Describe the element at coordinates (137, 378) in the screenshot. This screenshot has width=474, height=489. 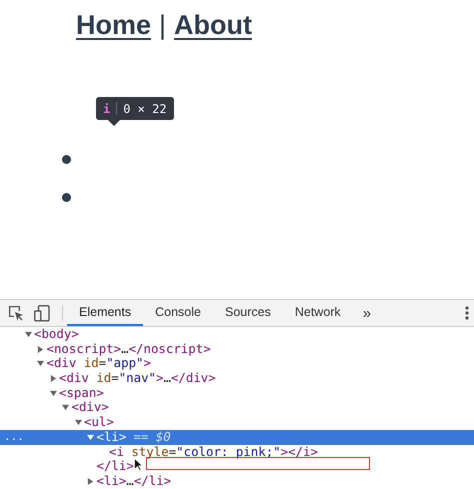
I see `node-text: <div id="nav">…</div>` at that location.